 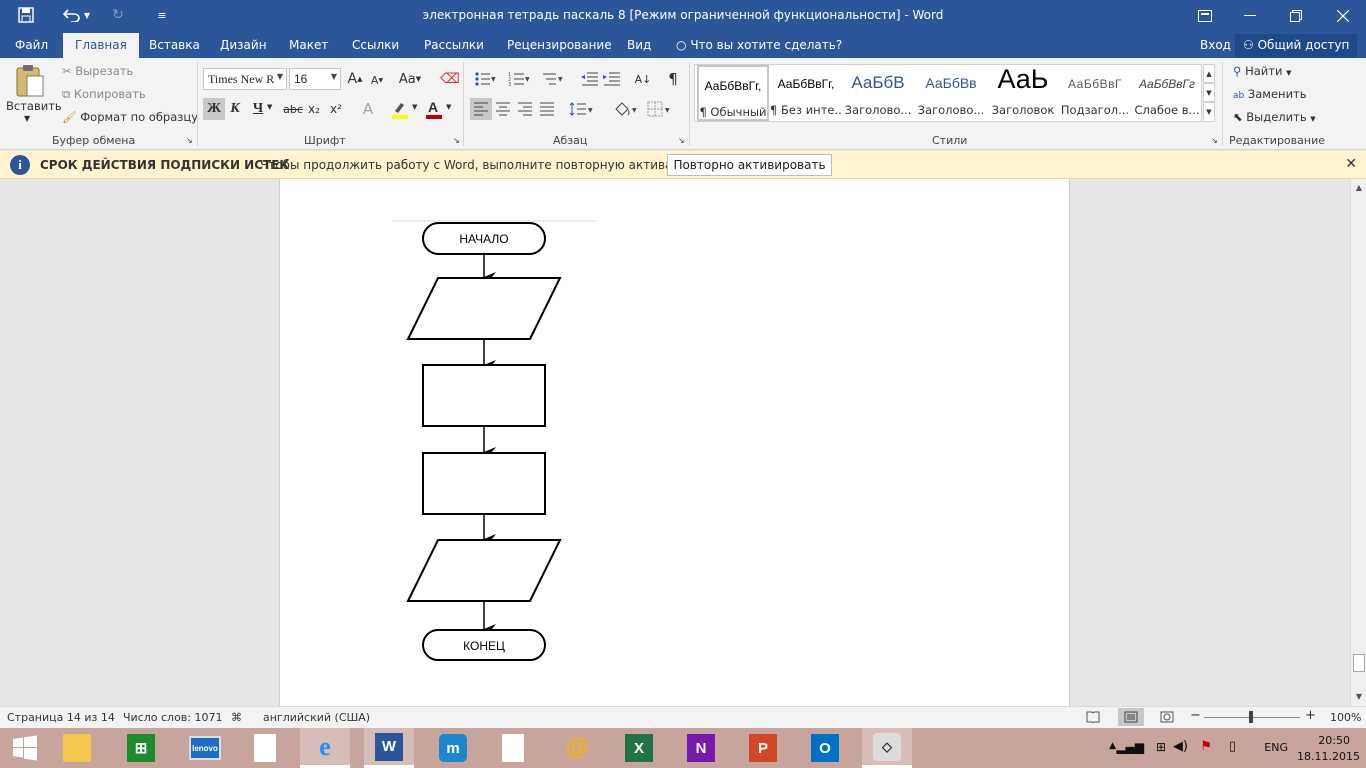 I want to click on paragraph-launcher-icon: ↘, so click(x=681, y=140).